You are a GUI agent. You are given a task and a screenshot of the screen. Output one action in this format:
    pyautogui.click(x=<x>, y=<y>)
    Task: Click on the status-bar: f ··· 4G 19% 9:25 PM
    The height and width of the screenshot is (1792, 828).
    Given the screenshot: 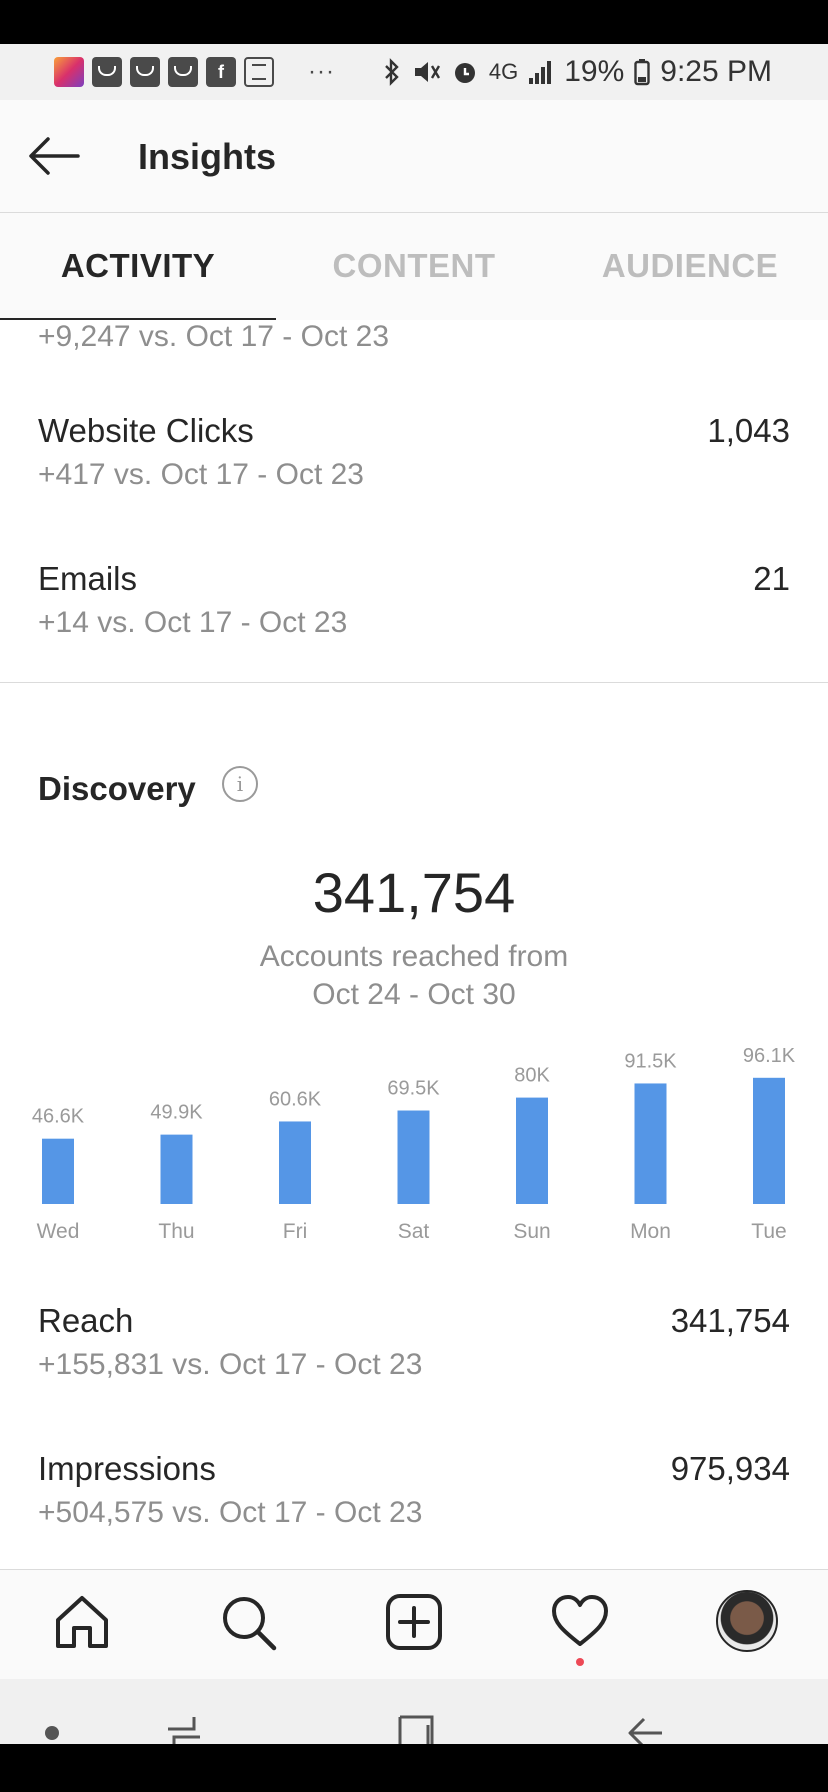 What is the action you would take?
    pyautogui.click(x=414, y=72)
    